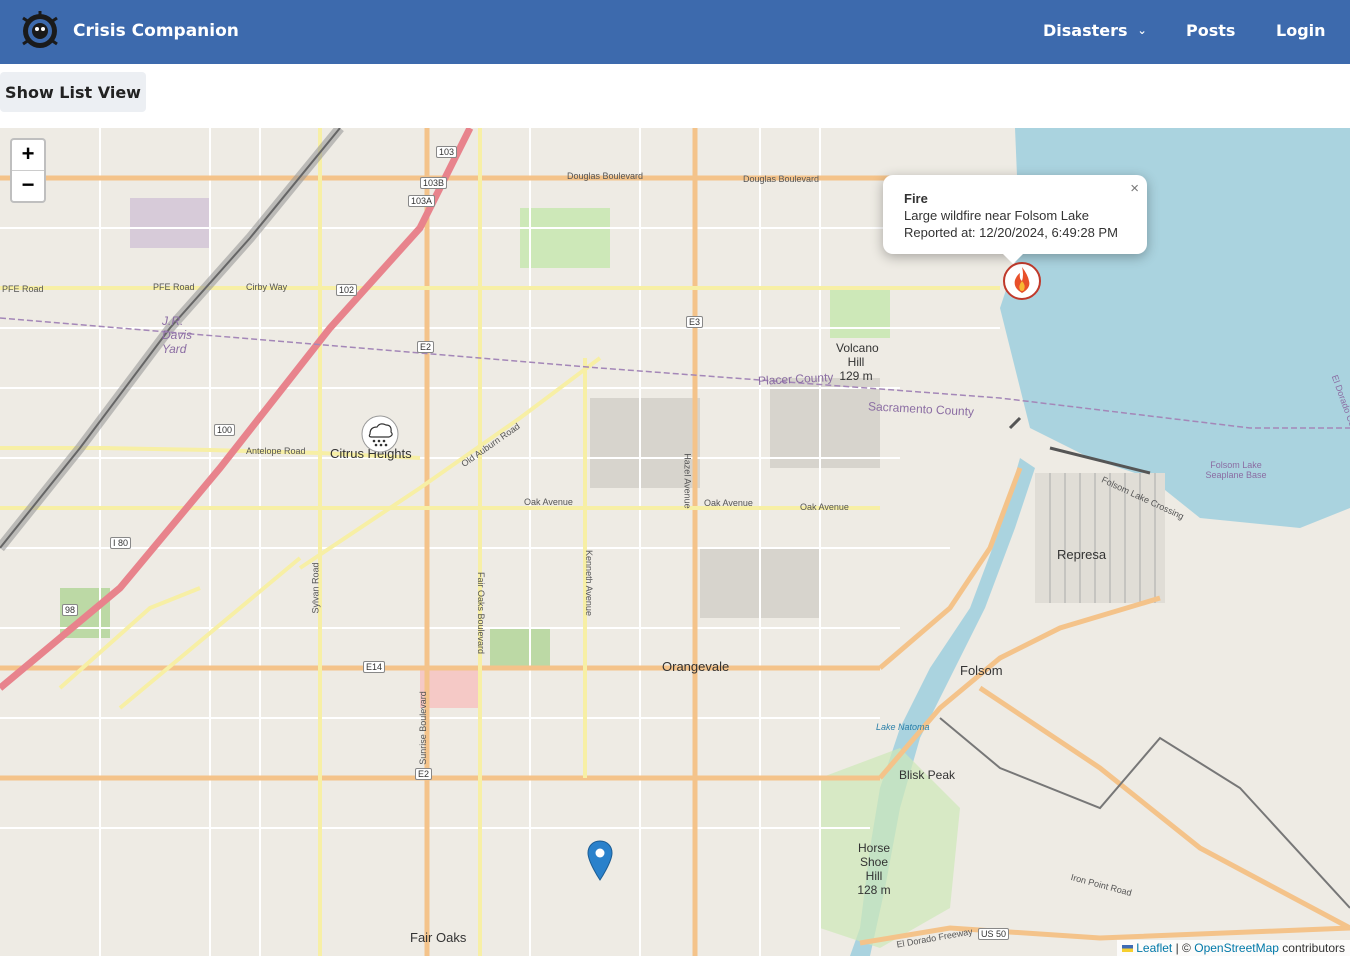 The width and height of the screenshot is (1350, 960). Describe the element at coordinates (481, 613) in the screenshot. I see `street-fair-oaks-boulevard: Fair Oaks Boulevard` at that location.